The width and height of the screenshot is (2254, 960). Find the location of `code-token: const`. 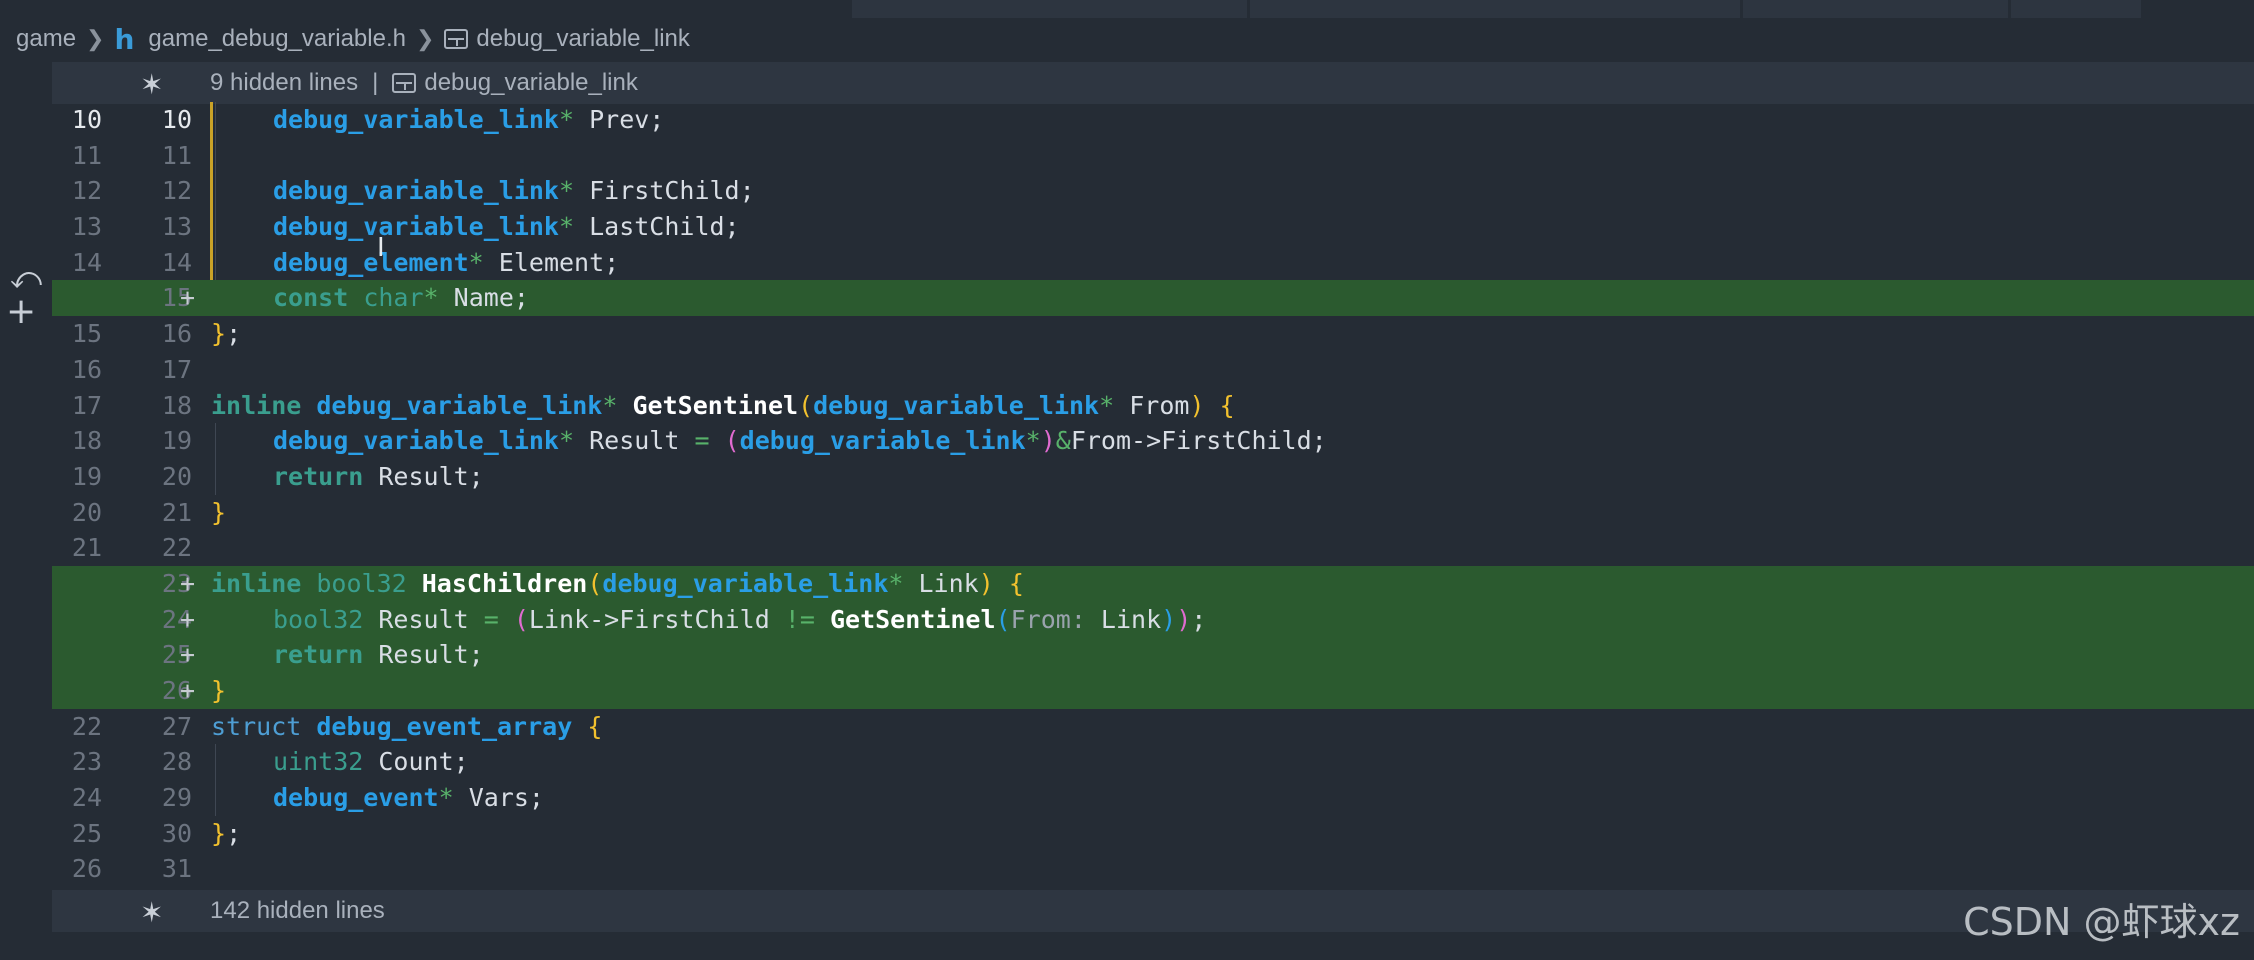

code-token: const is located at coordinates (311, 298).